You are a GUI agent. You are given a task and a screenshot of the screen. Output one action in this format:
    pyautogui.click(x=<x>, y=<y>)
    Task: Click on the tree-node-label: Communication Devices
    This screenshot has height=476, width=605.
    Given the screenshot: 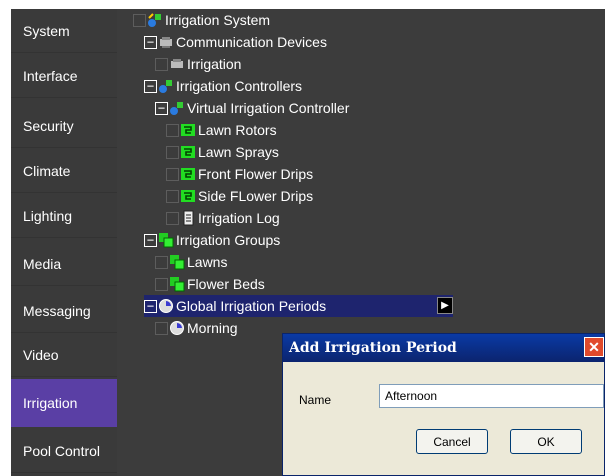 What is the action you would take?
    pyautogui.click(x=251, y=42)
    